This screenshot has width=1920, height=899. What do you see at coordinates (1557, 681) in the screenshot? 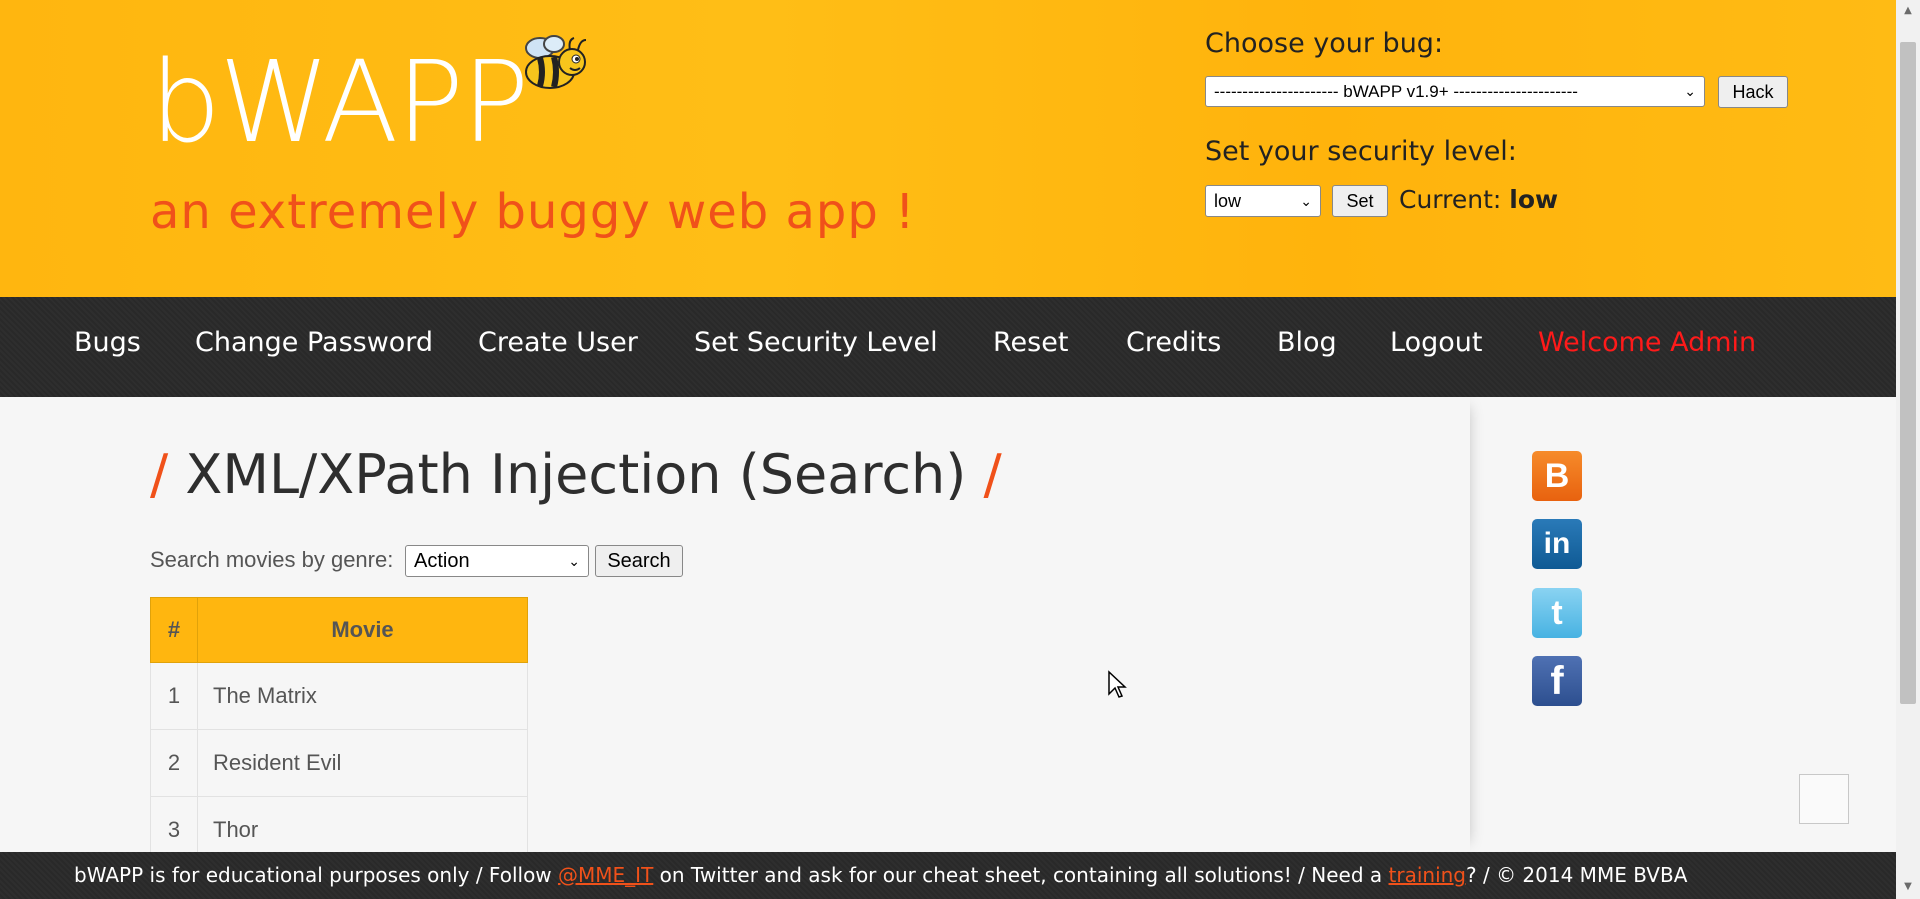
I see `facebook-icon: f` at bounding box center [1557, 681].